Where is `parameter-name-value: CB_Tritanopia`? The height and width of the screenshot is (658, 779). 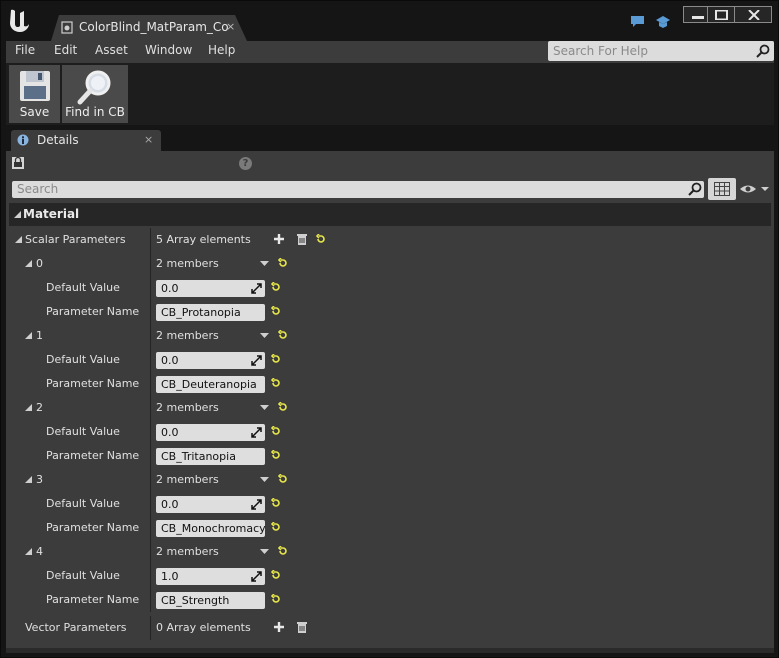 parameter-name-value: CB_Tritanopia is located at coordinates (198, 456).